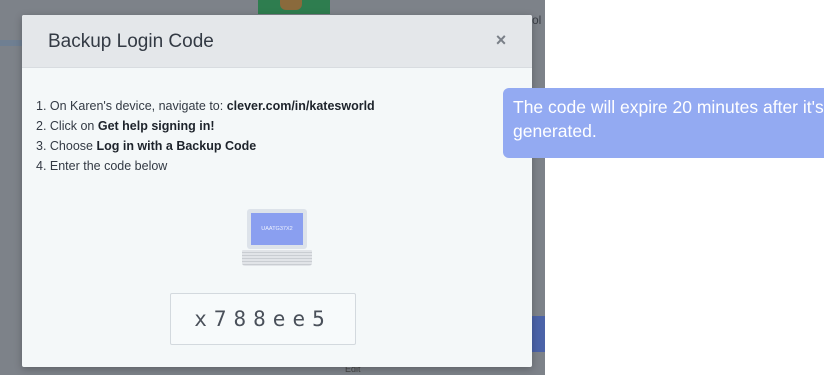 The width and height of the screenshot is (824, 375). I want to click on instruction-step-2: 2. Click on Get help signing in!, so click(205, 126).